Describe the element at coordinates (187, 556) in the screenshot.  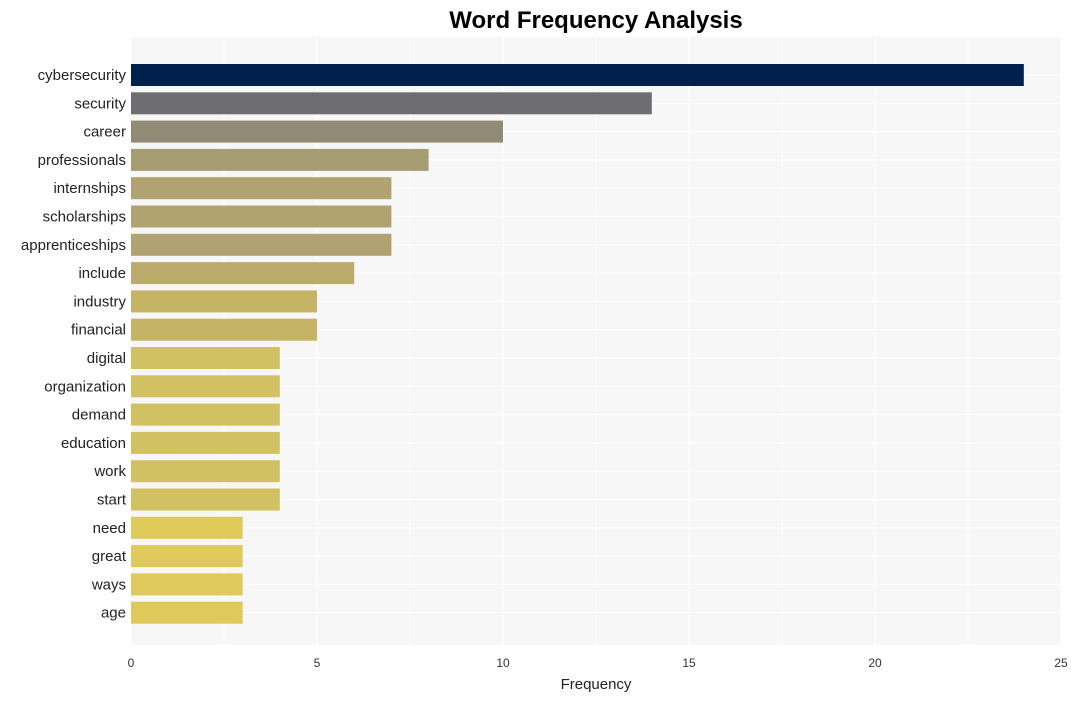
I see `bar-great` at that location.